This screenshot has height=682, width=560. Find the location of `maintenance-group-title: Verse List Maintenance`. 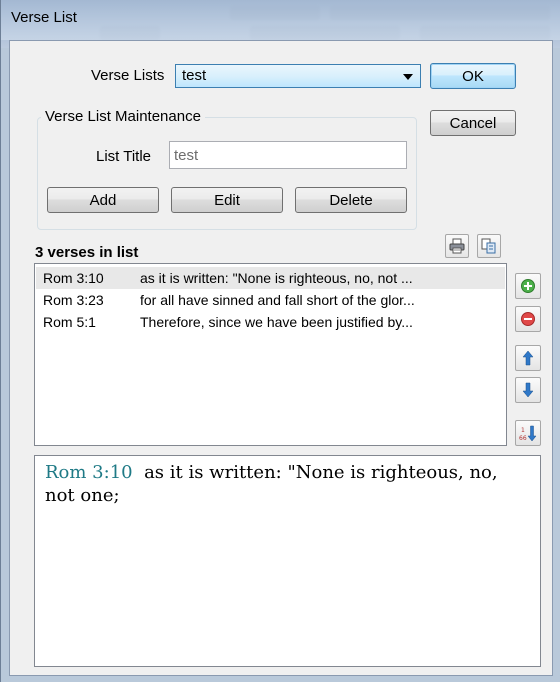

maintenance-group-title: Verse List Maintenance is located at coordinates (123, 116).